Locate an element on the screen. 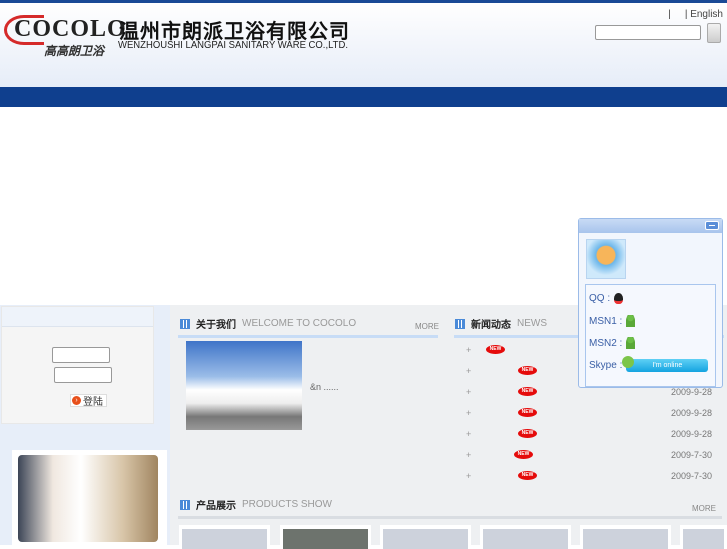  login-button-label: 登陆 is located at coordinates (93, 402).